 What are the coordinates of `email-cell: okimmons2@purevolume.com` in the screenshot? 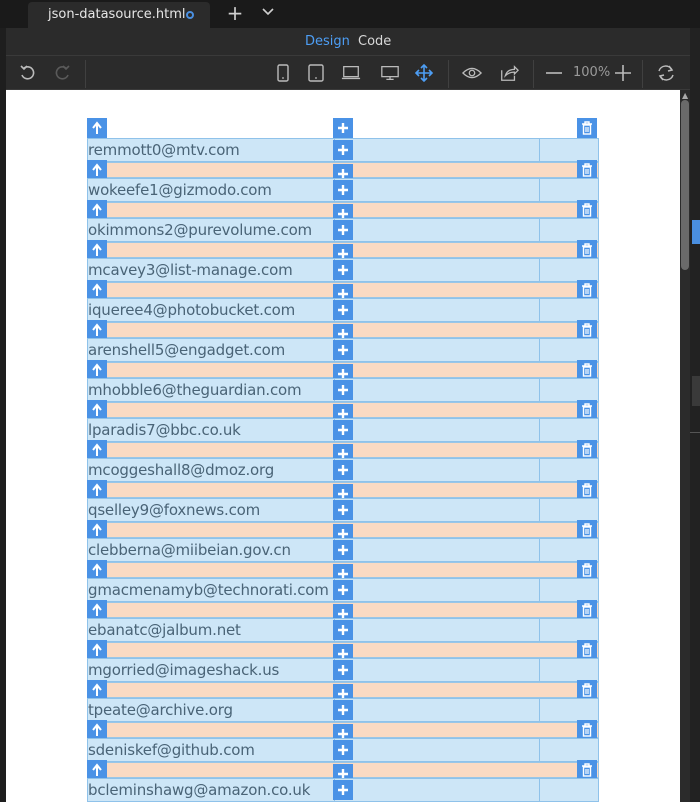 It's located at (200, 230).